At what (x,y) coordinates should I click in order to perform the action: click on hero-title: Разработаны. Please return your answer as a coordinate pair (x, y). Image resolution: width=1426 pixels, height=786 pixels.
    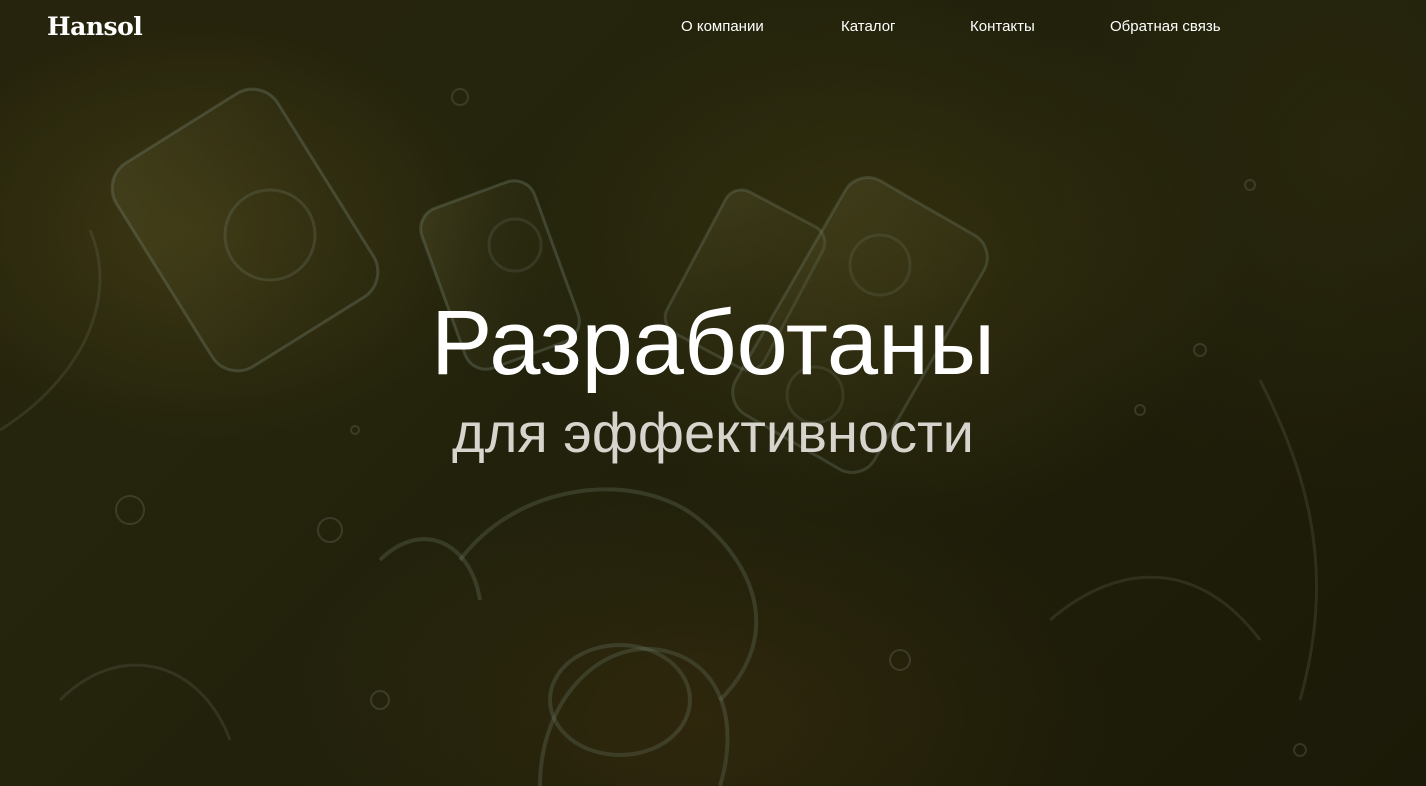
    Looking at the image, I should click on (713, 343).